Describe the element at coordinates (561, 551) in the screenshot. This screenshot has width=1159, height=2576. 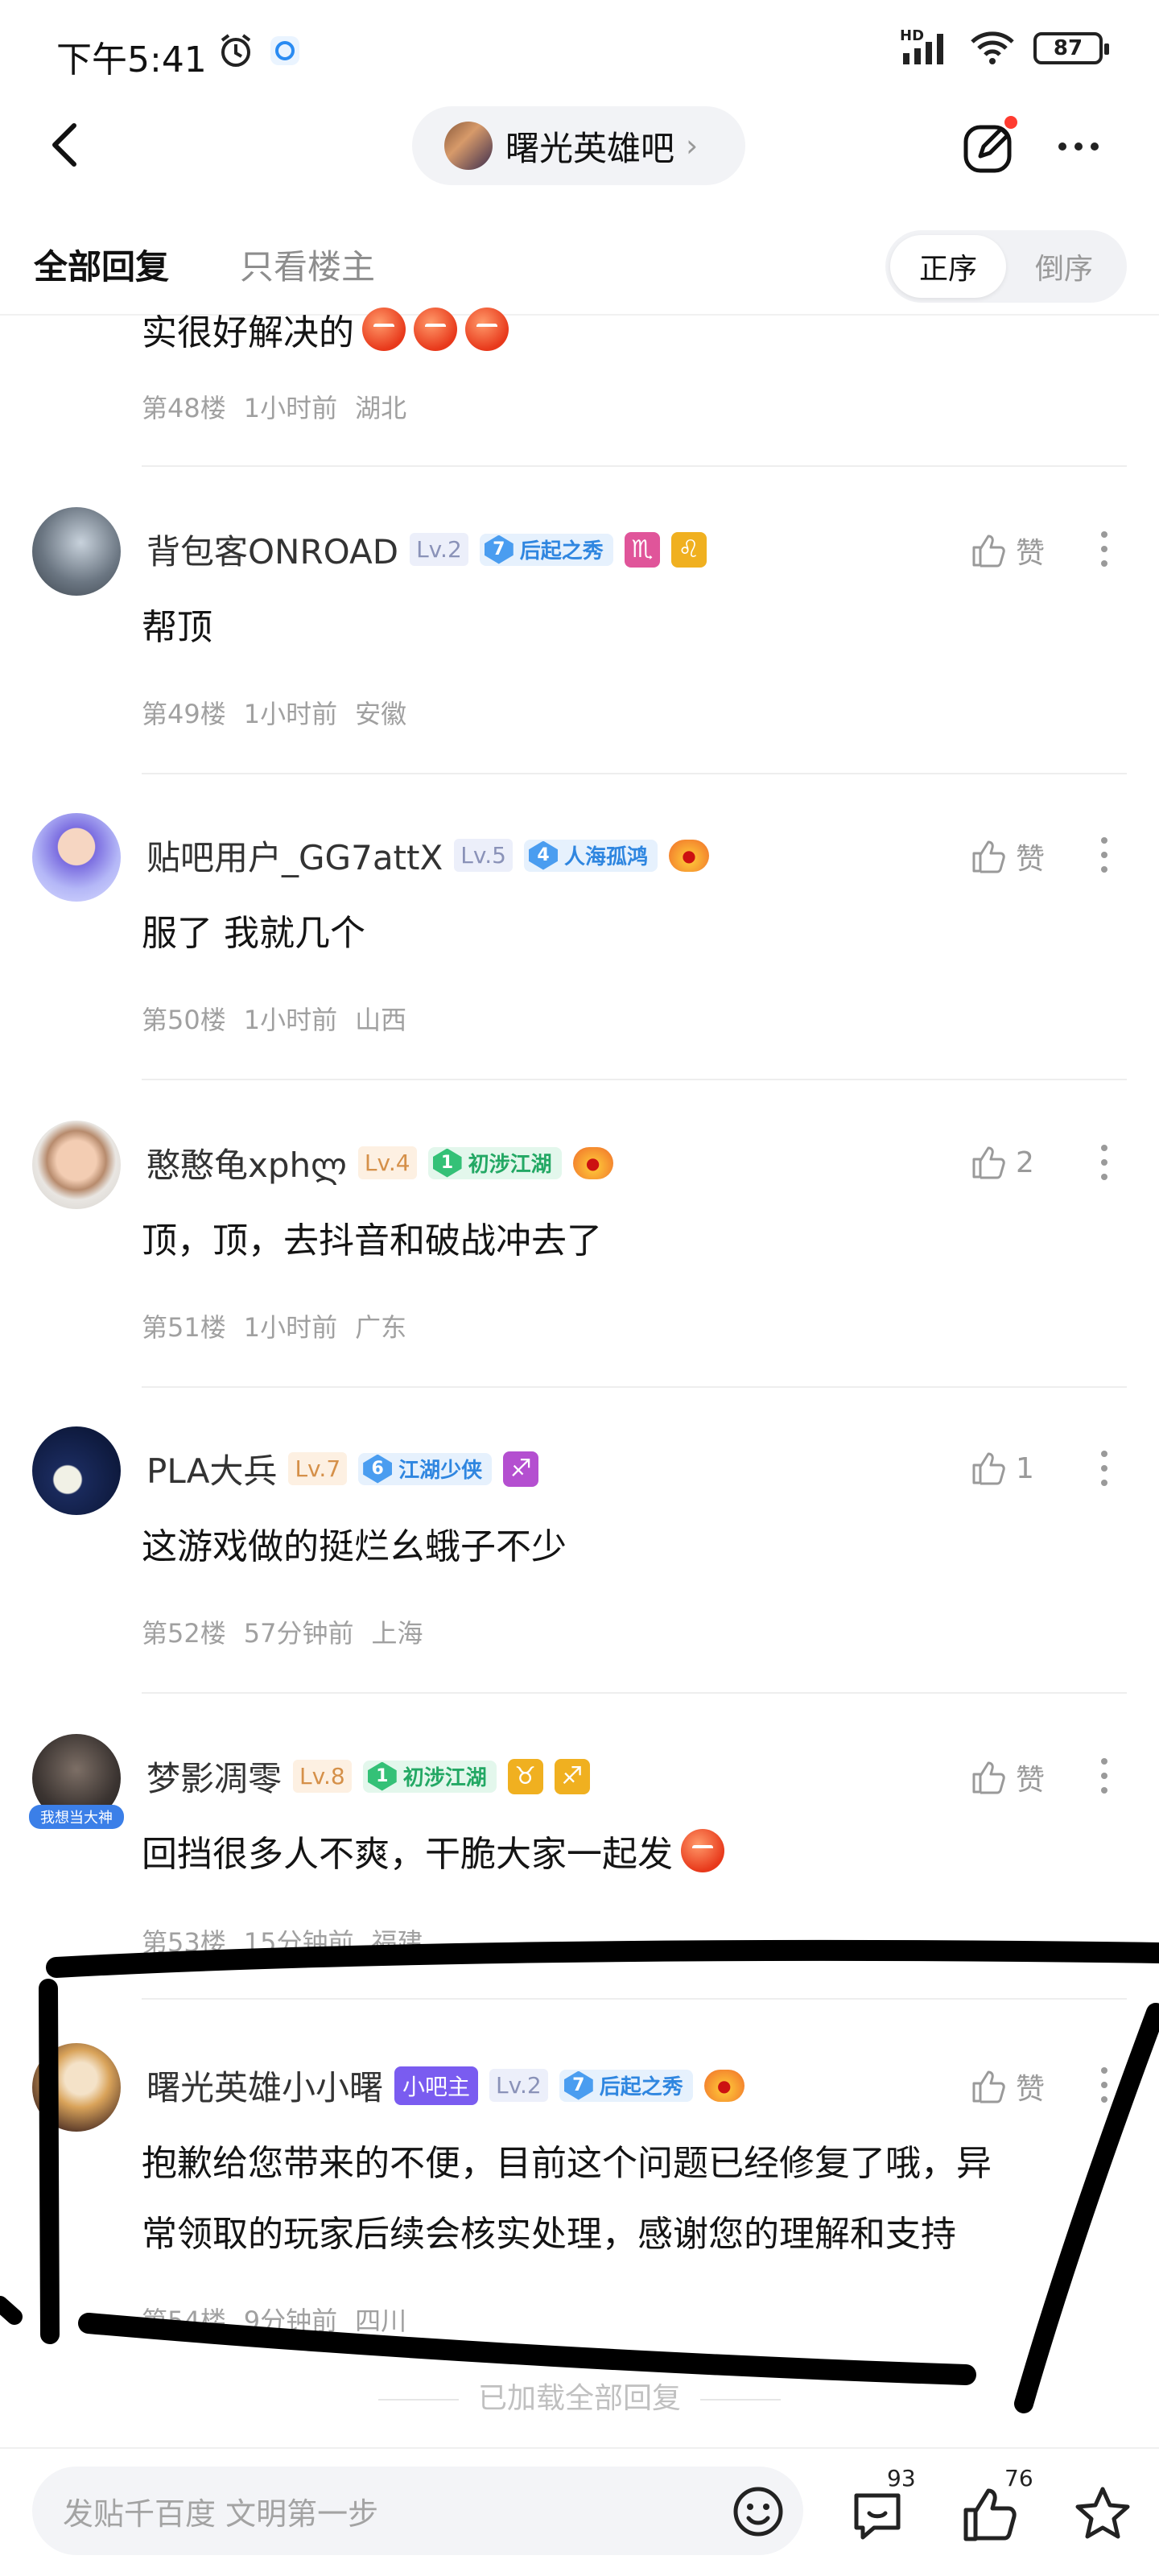
I see `honor-title: 后起之秀` at that location.